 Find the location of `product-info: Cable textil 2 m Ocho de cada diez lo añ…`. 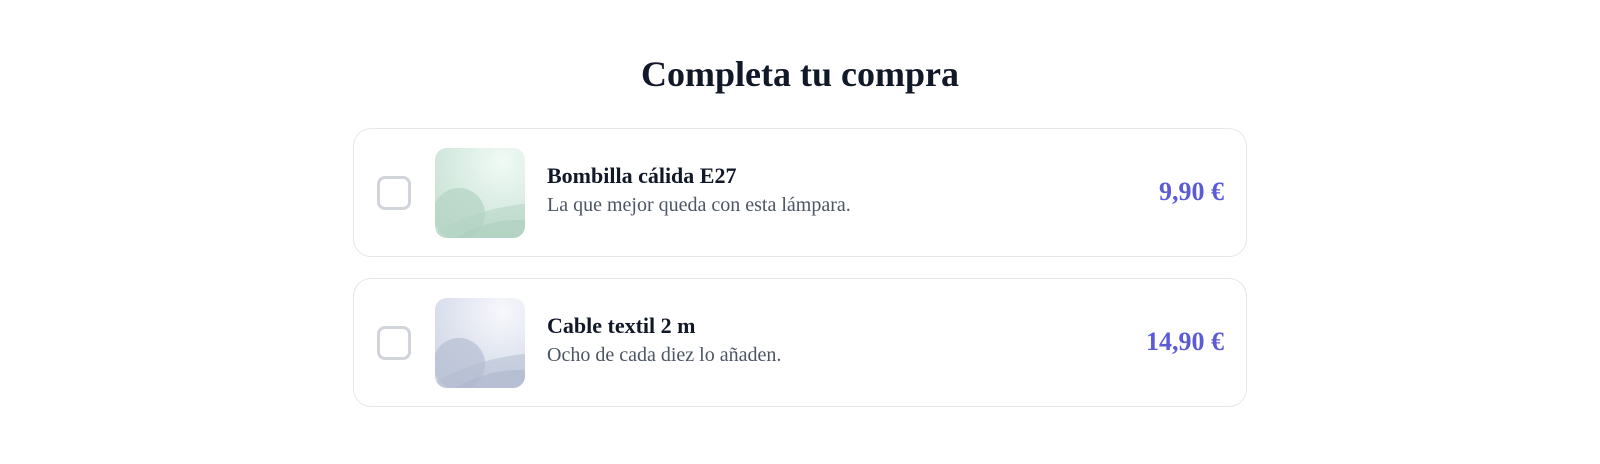

product-info: Cable textil 2 m Ocho de cada diez lo añ… is located at coordinates (664, 341).